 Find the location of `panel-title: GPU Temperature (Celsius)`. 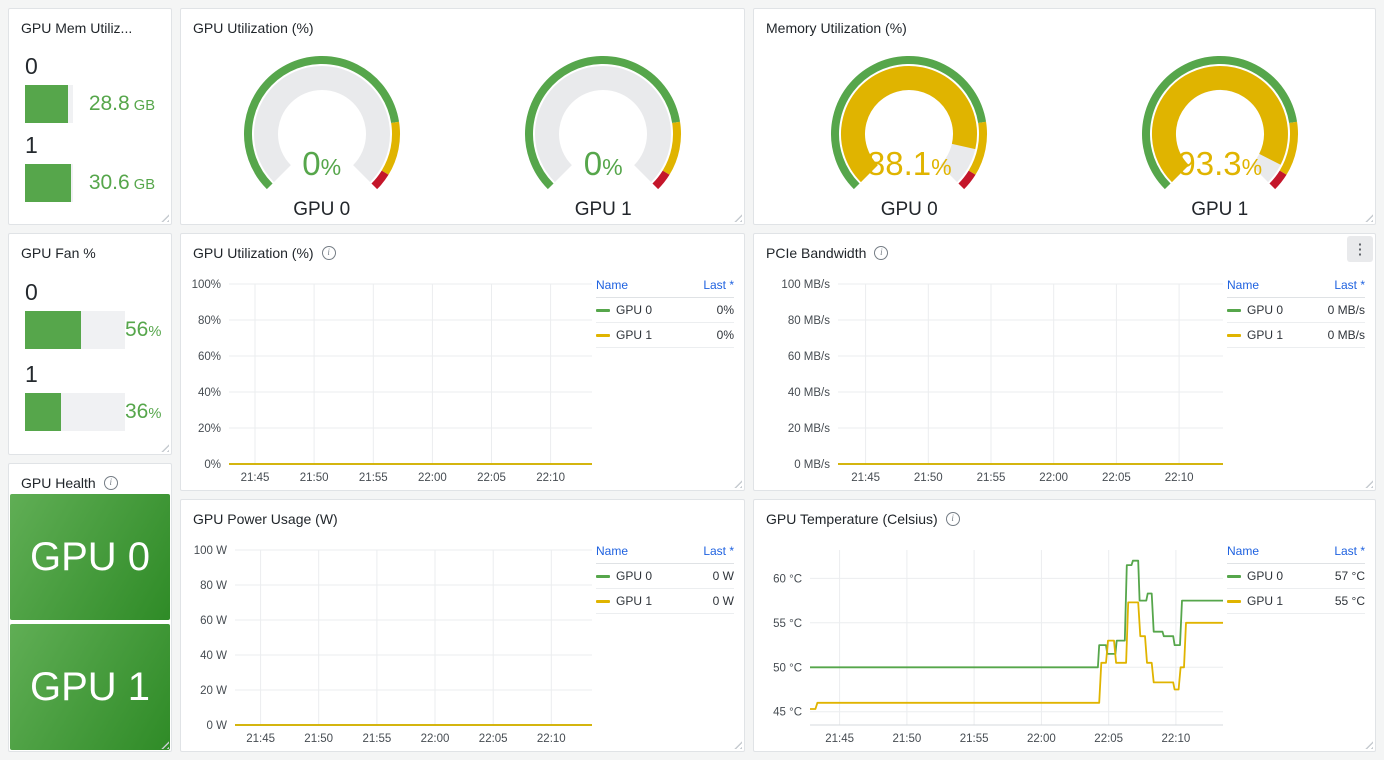

panel-title: GPU Temperature (Celsius) is located at coordinates (852, 519).